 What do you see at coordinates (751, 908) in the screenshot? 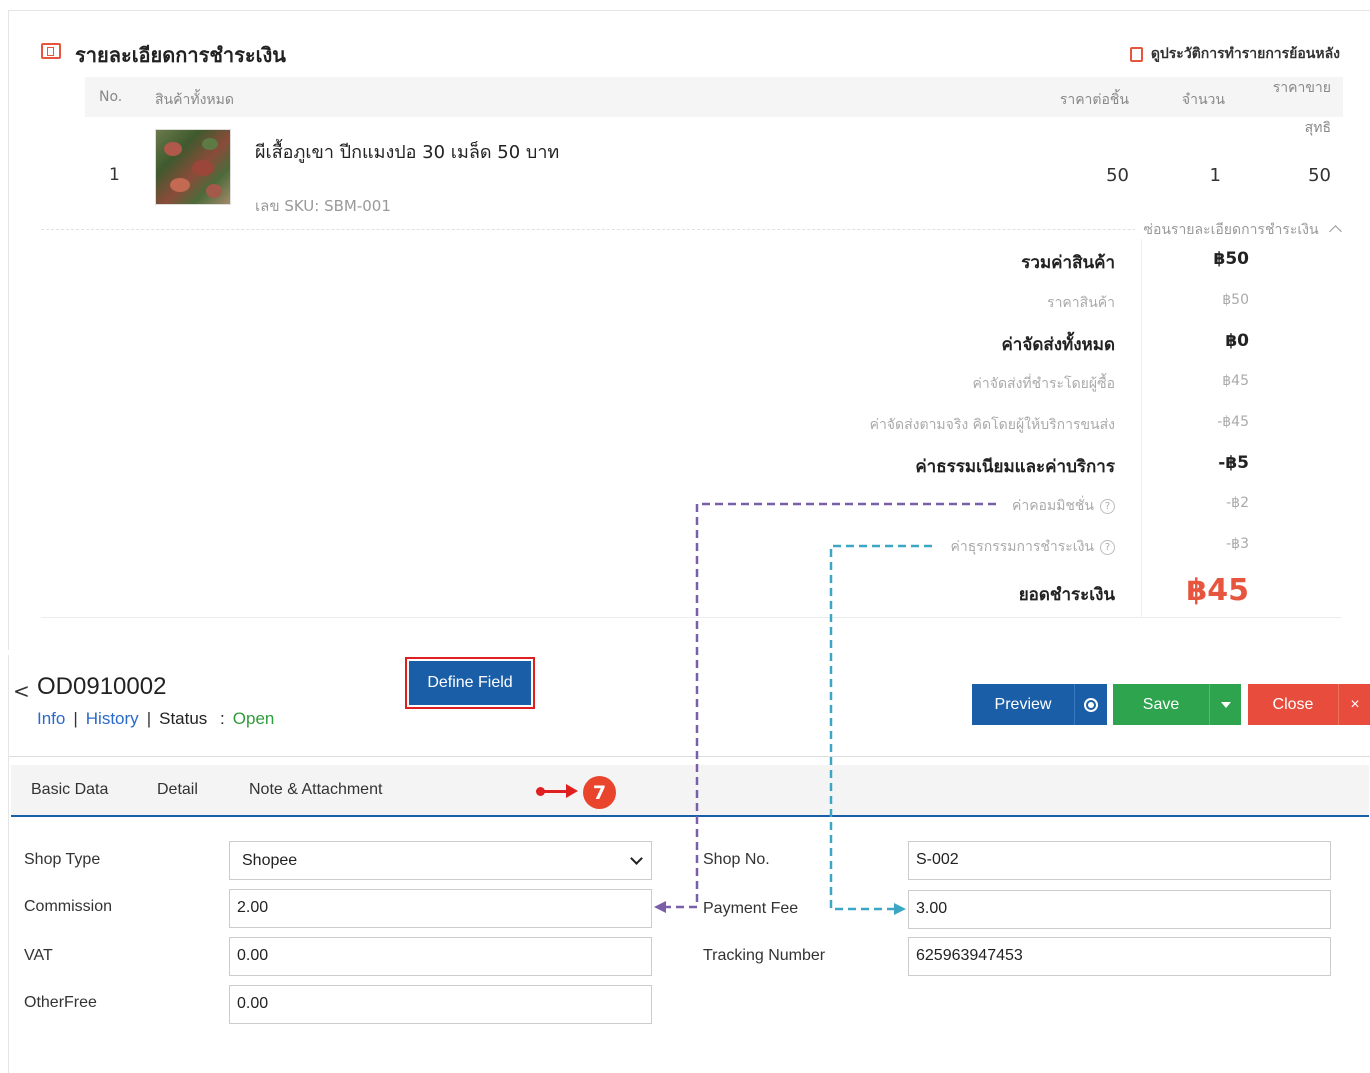
I see `payment-fee-label: Payment Fee` at bounding box center [751, 908].